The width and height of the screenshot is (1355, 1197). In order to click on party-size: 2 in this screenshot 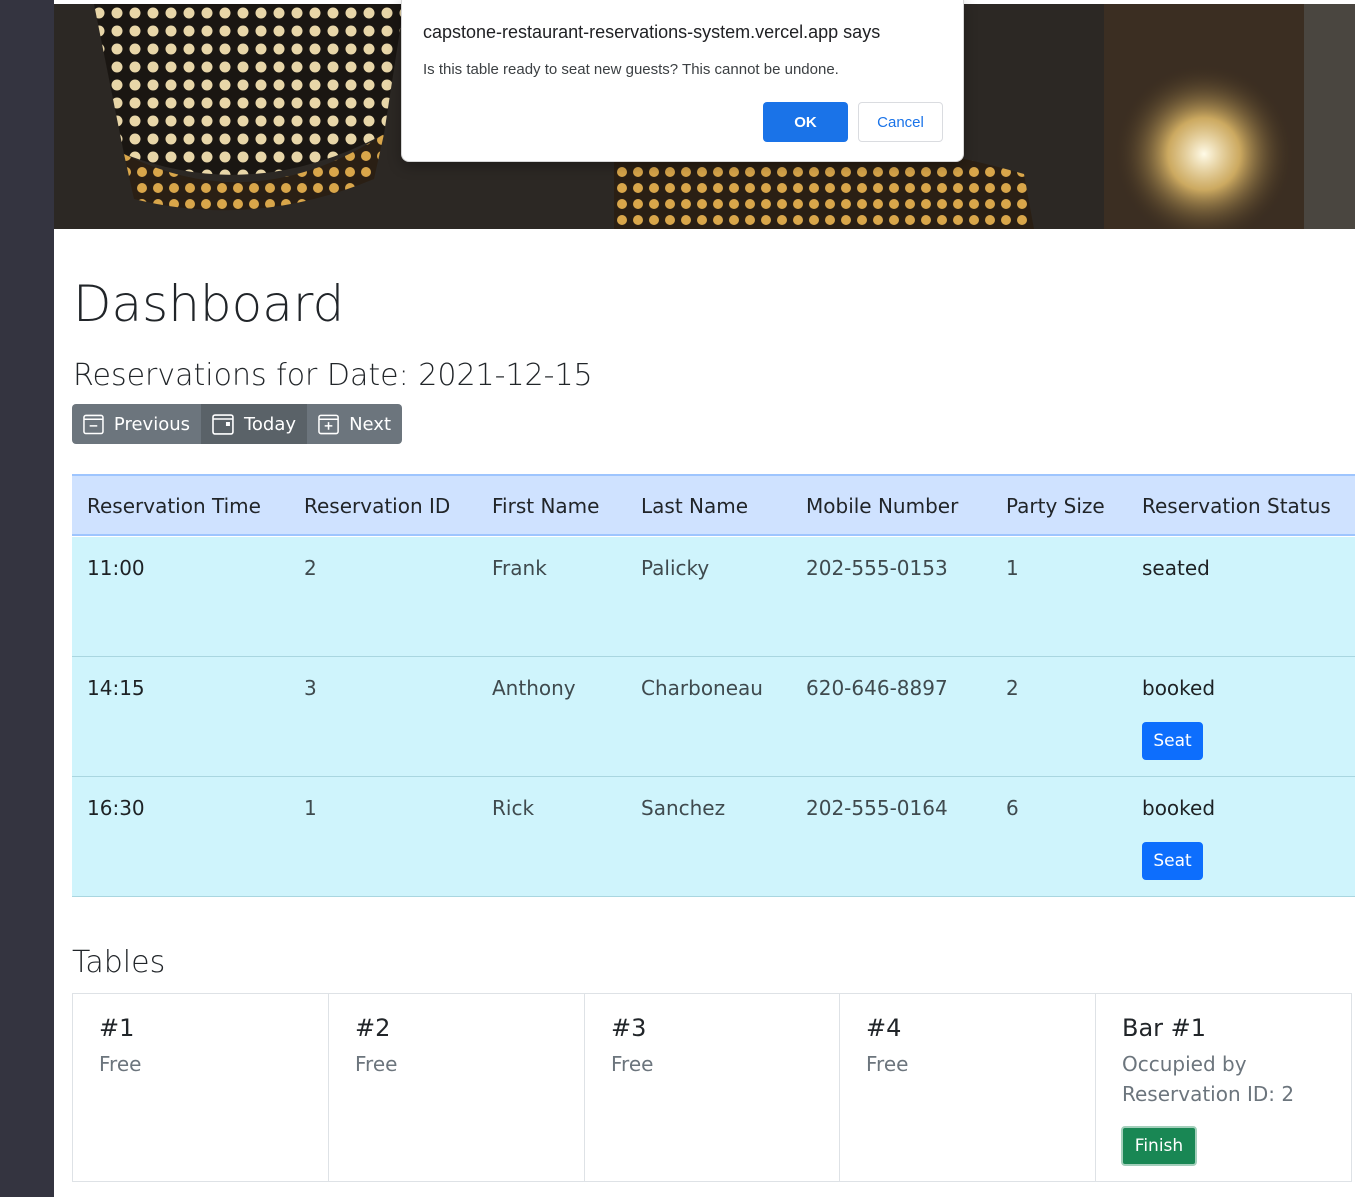, I will do `click(1012, 688)`.